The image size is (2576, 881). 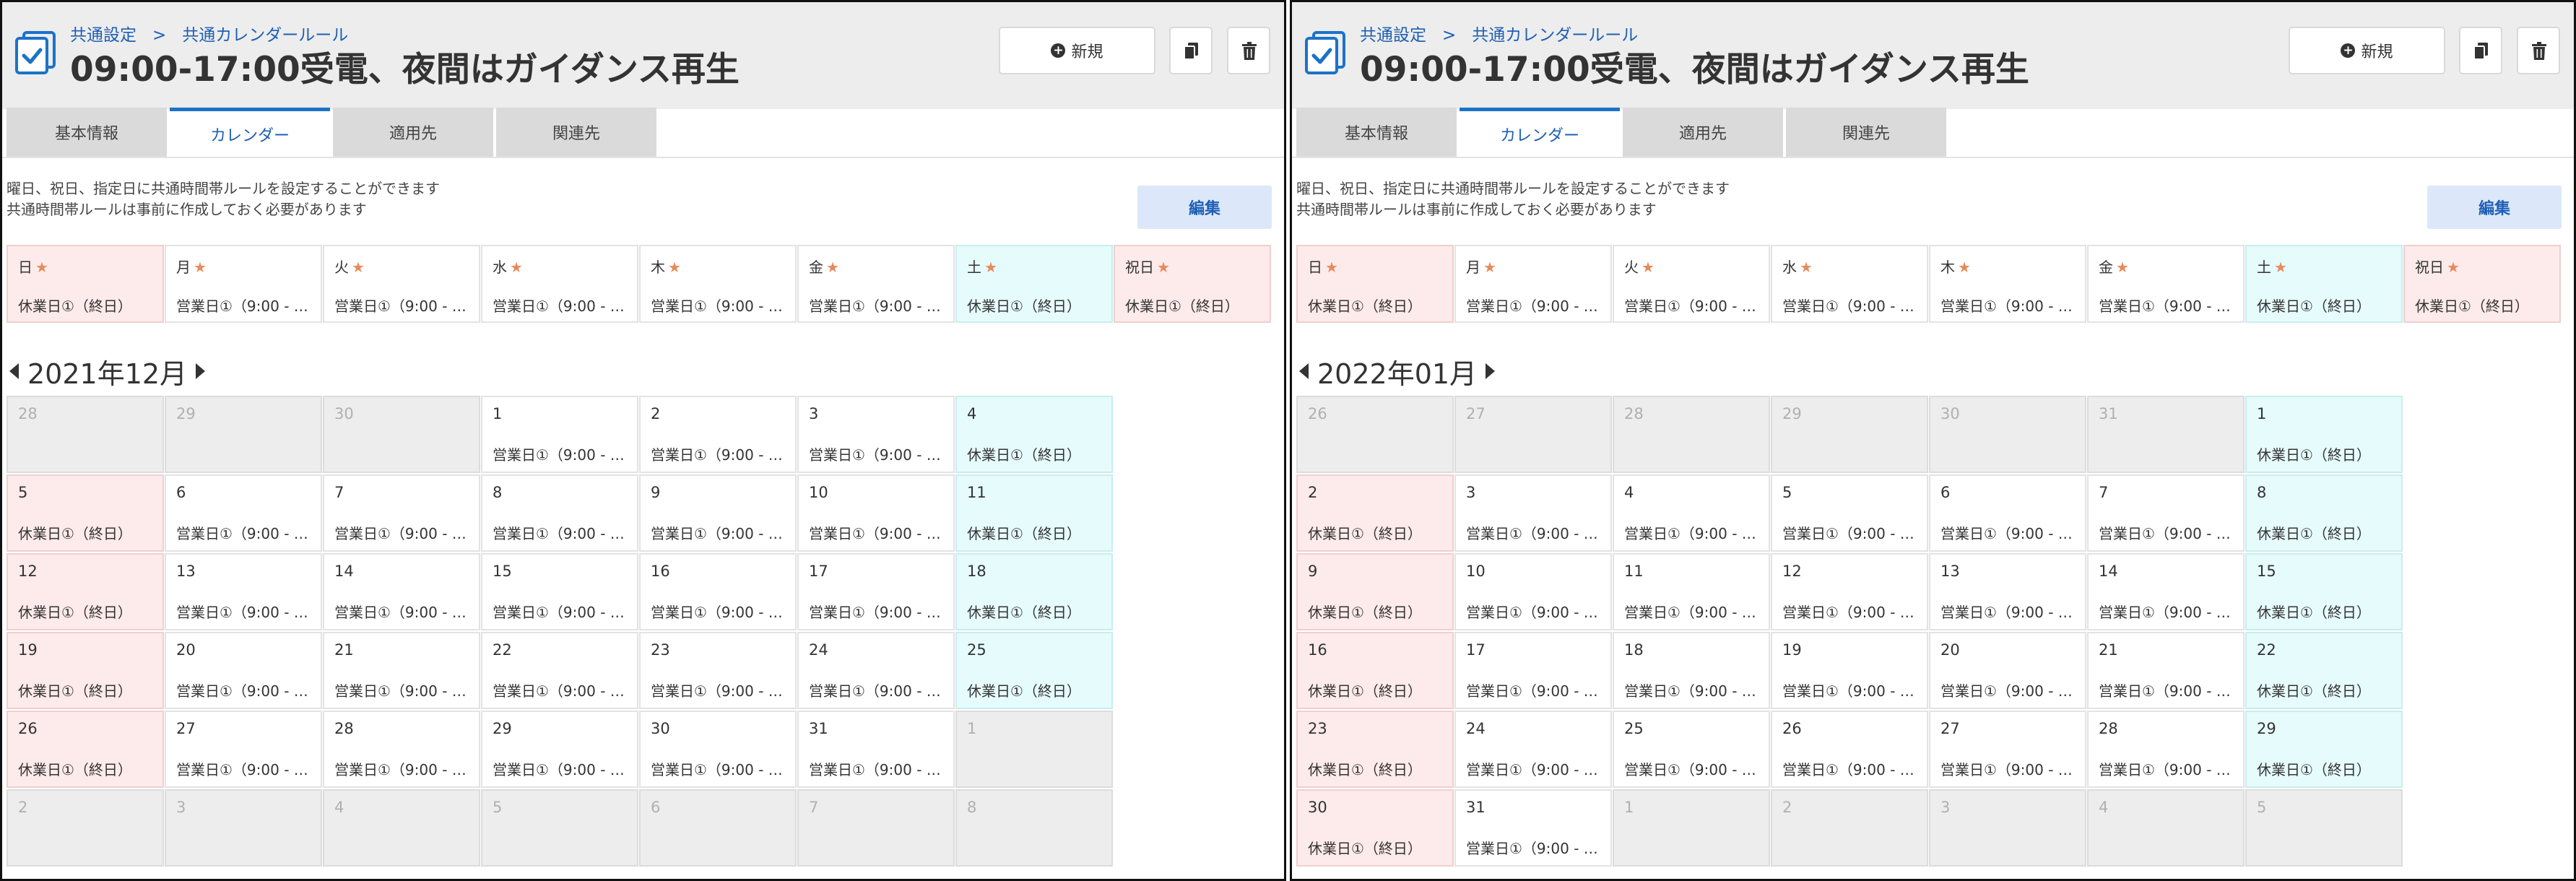 I want to click on calendar-day-cell: 22 休業日①（終日）, so click(x=2324, y=671).